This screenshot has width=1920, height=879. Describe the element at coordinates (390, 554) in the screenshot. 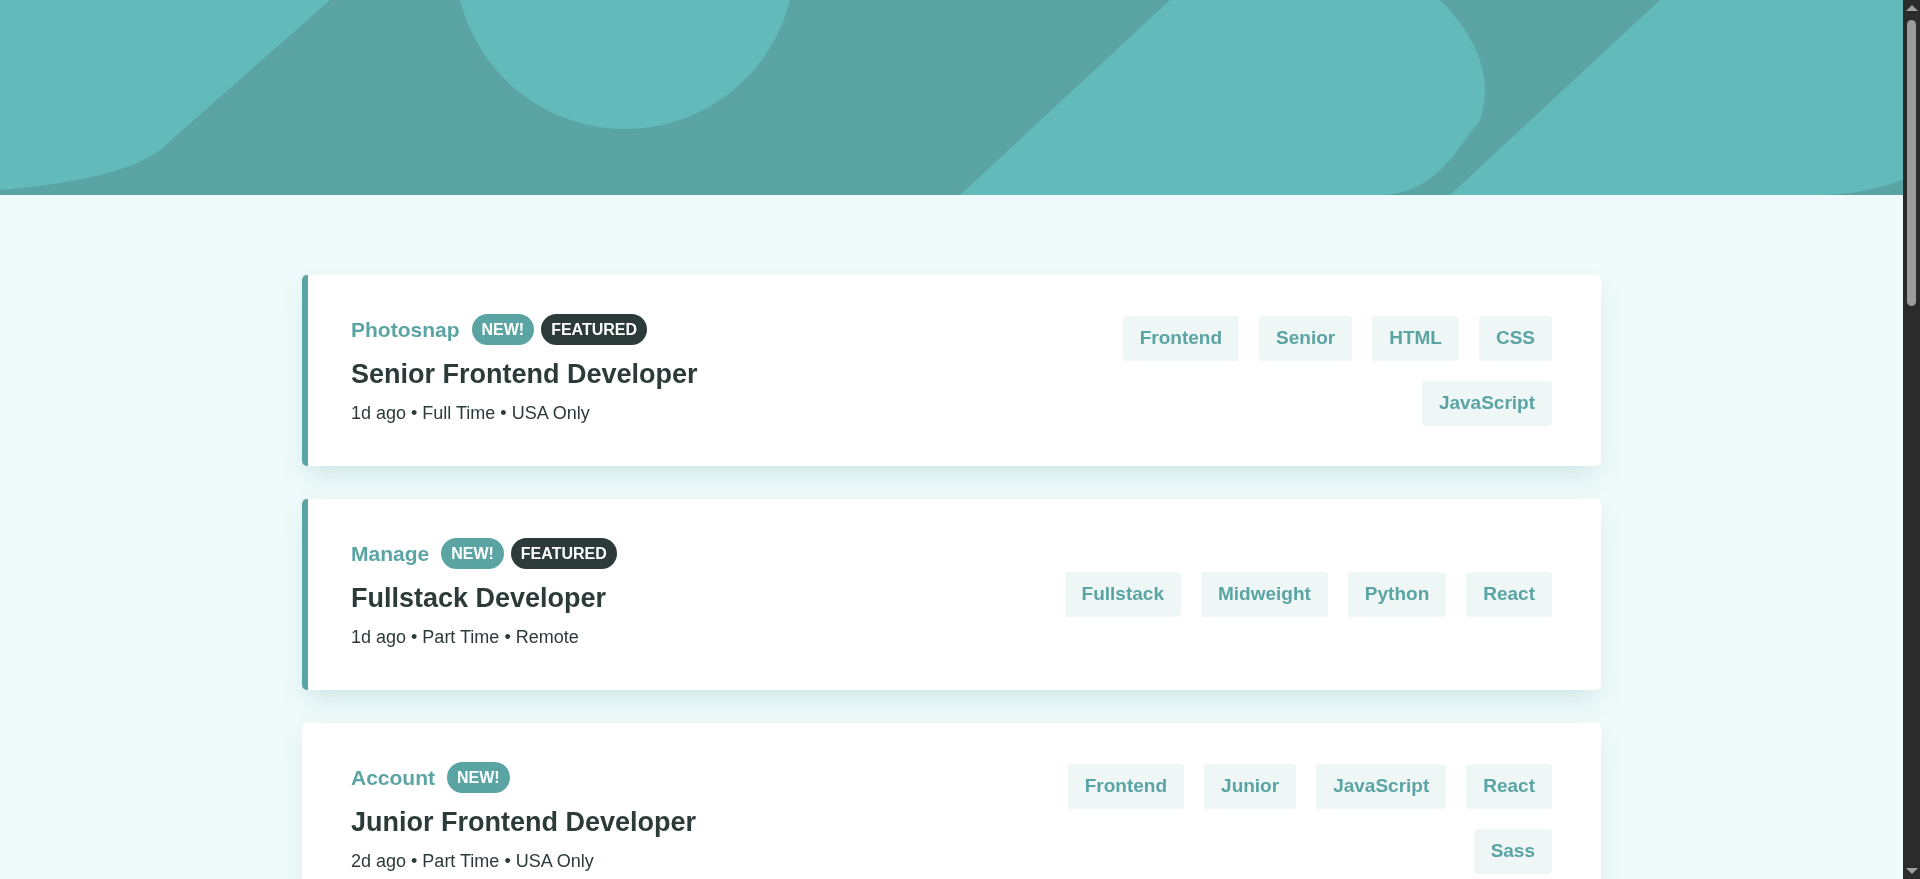

I see `company-name: Manage` at that location.